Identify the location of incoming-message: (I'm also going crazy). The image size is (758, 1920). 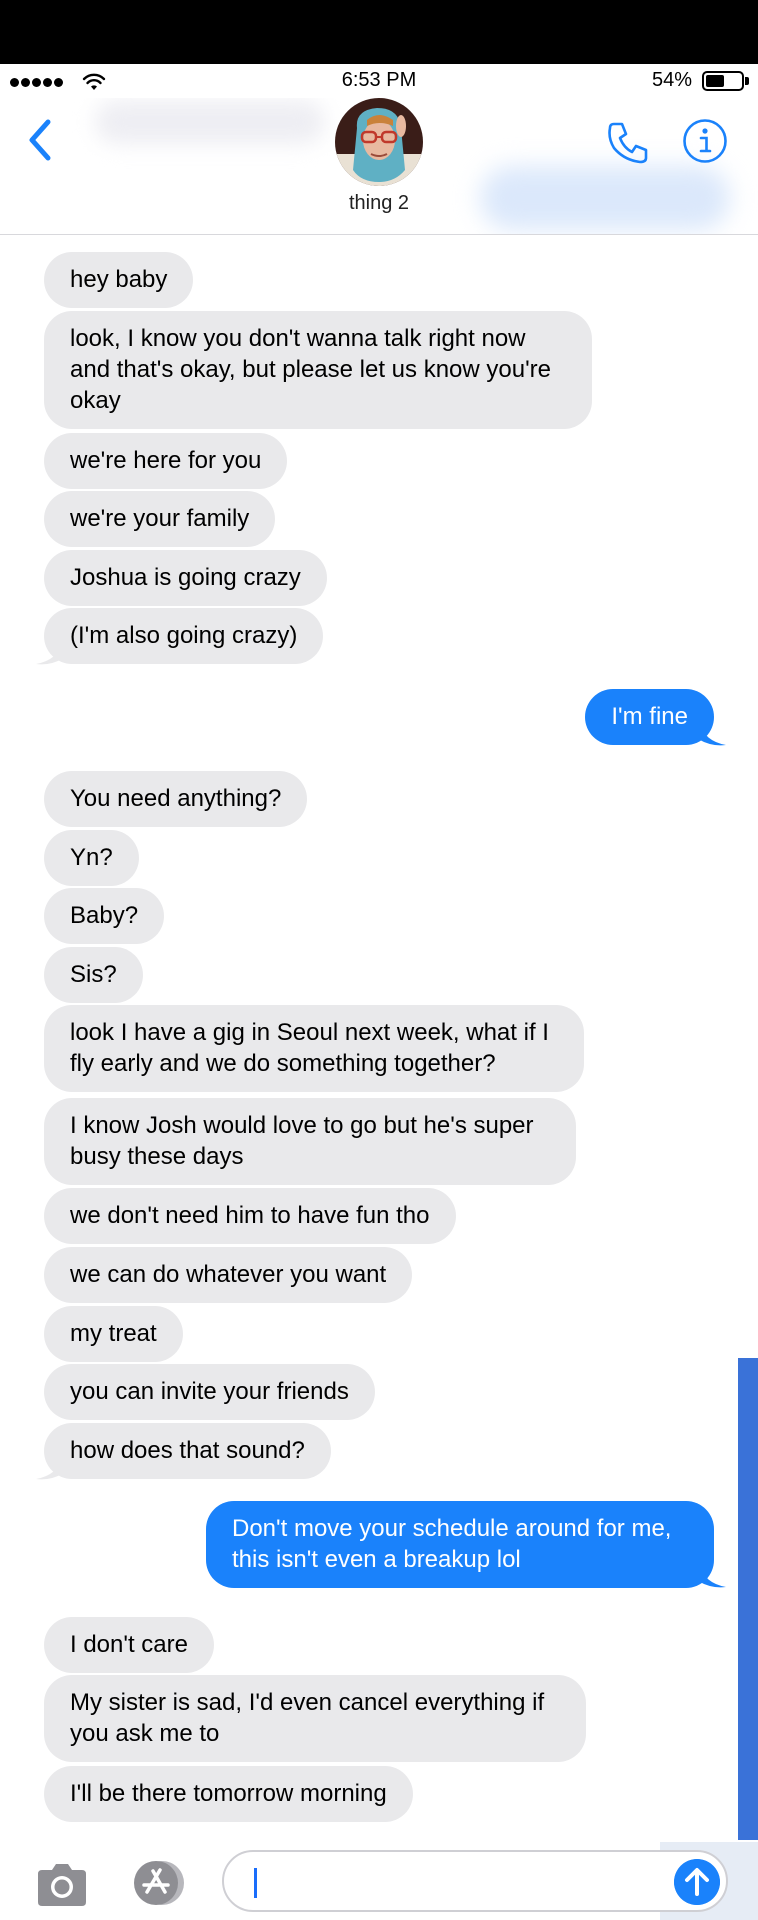
(184, 636).